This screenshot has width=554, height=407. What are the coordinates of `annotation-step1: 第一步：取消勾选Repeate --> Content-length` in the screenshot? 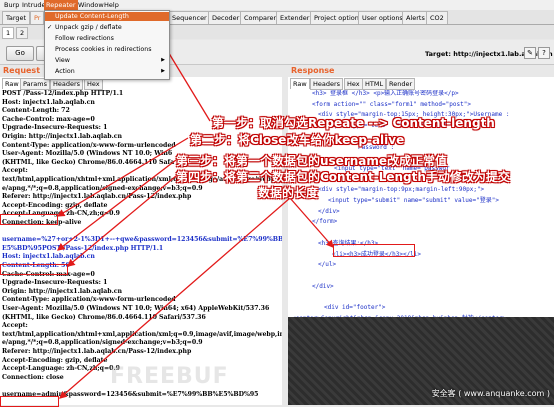 It's located at (353, 123).